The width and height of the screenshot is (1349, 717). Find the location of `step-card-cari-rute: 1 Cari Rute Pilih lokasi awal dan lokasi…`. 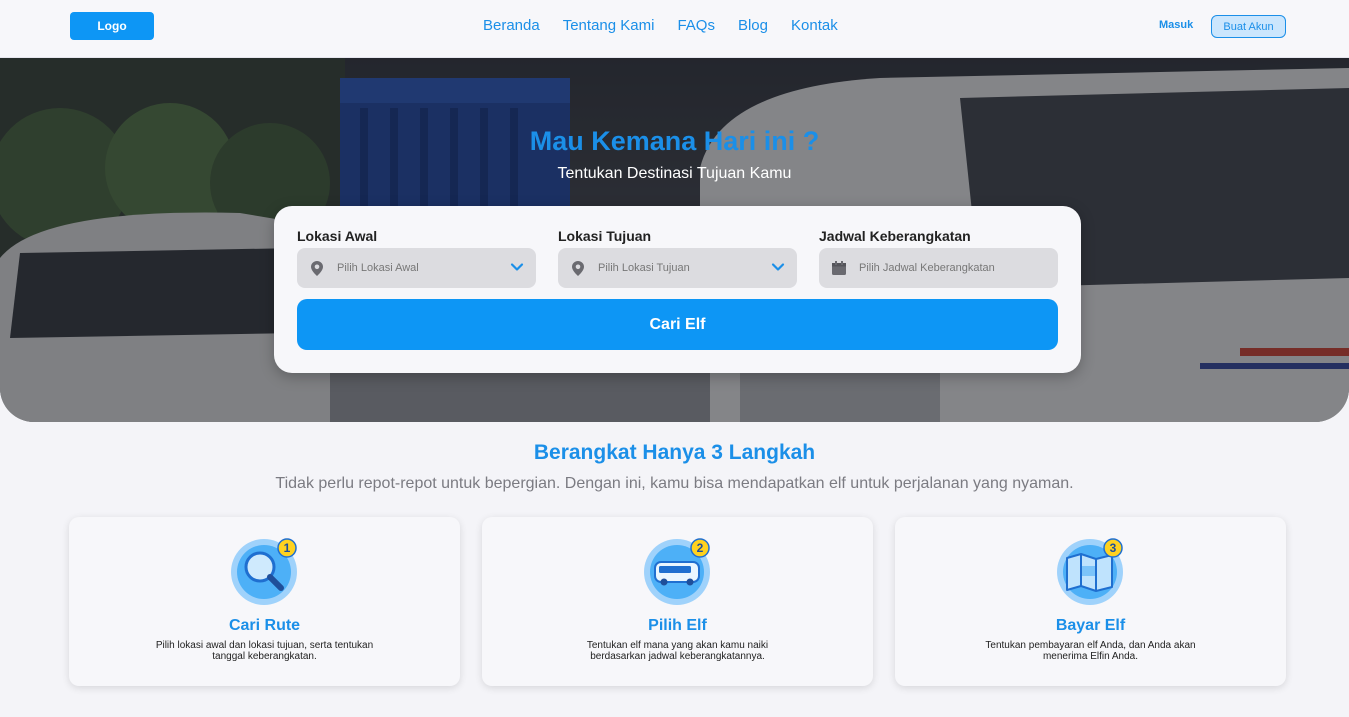

step-card-cari-rute: 1 Cari Rute Pilih lokasi awal dan lokasi… is located at coordinates (264, 601).